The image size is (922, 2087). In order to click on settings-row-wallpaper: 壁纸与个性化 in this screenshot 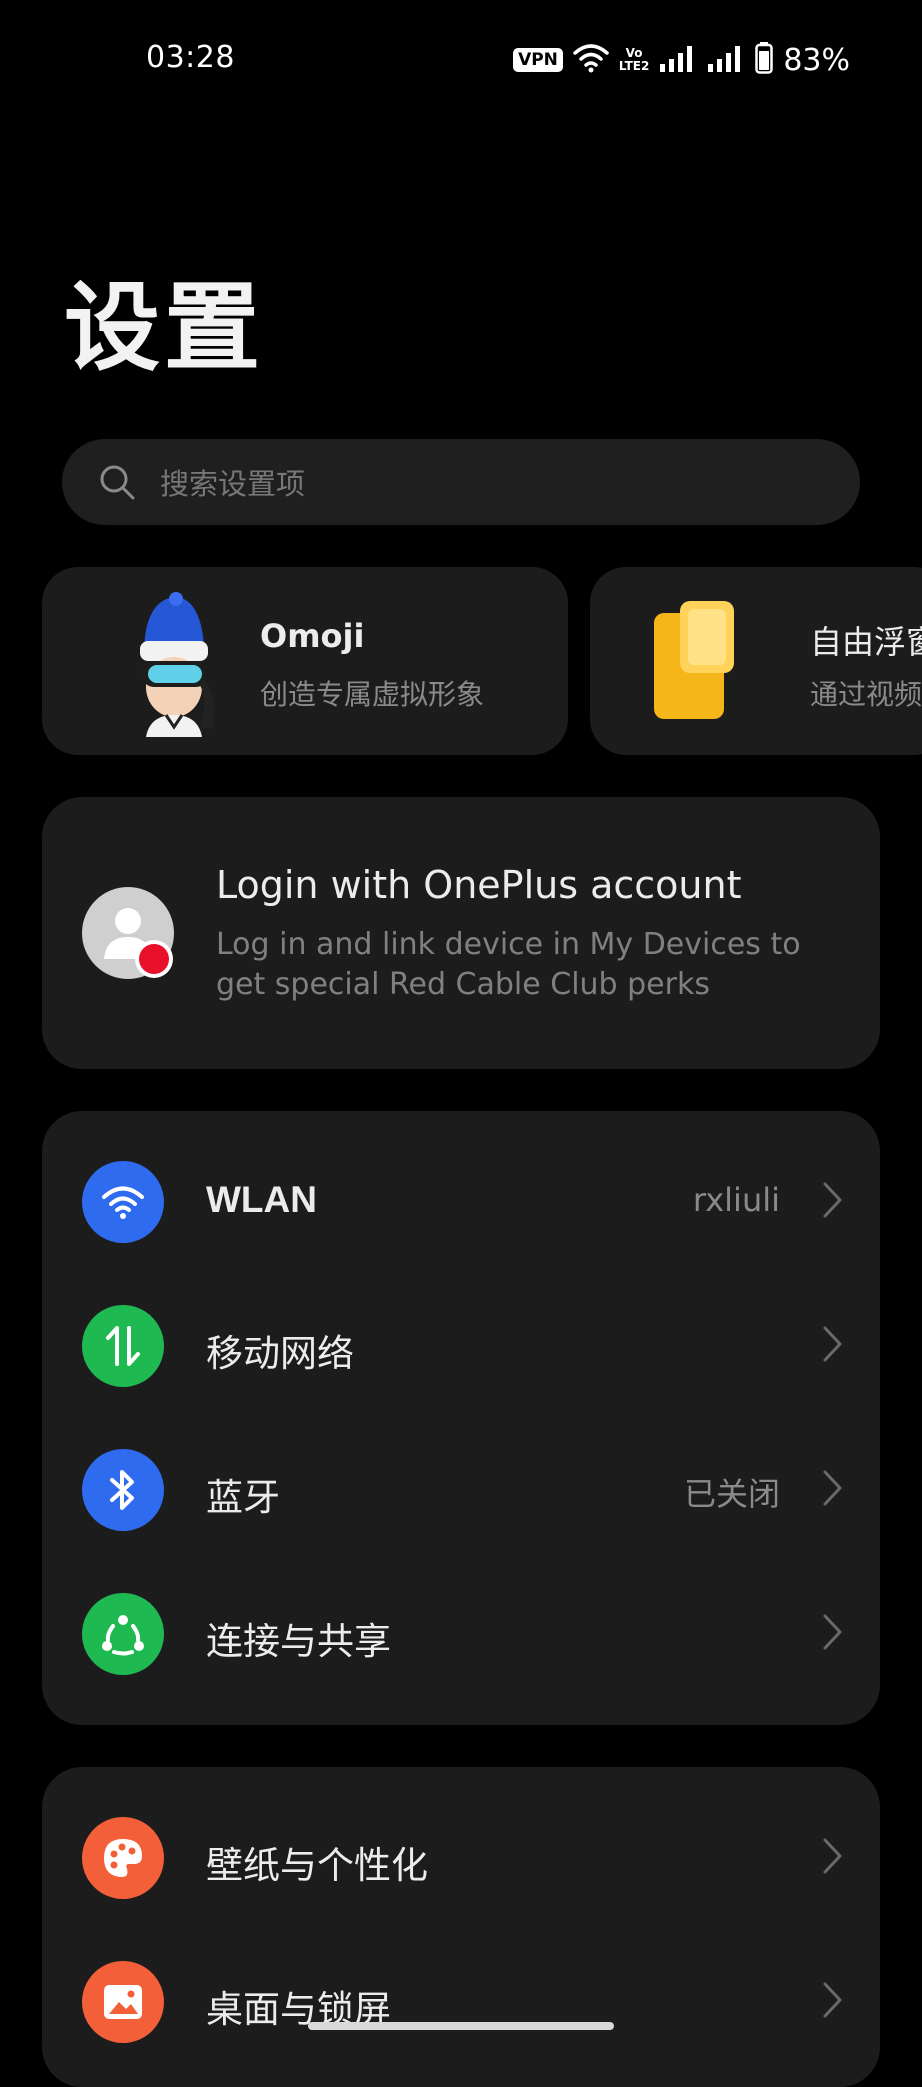, I will do `click(461, 1857)`.